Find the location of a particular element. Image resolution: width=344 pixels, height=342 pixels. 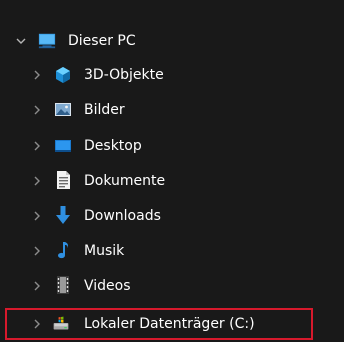

monitor-icon is located at coordinates (47, 41).